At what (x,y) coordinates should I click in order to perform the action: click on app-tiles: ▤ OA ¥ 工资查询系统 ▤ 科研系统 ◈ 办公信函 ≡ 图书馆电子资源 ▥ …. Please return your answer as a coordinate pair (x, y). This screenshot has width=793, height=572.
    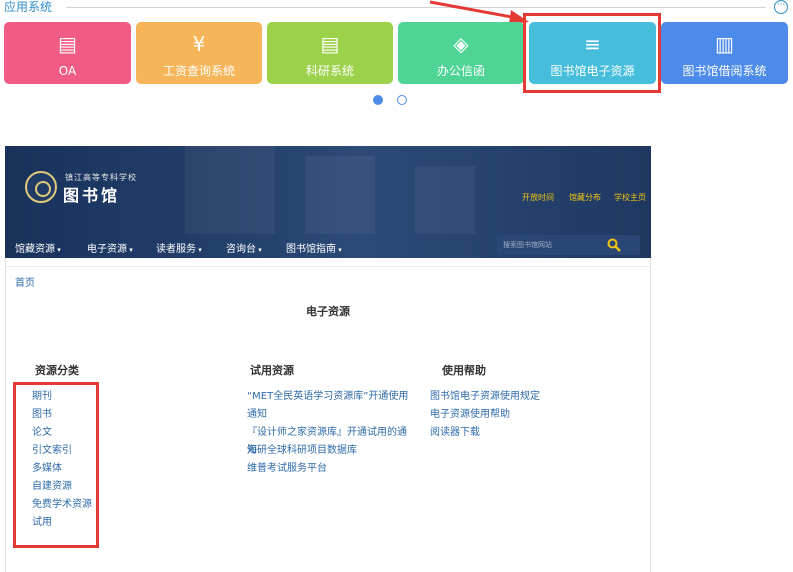
    Looking at the image, I should click on (396, 54).